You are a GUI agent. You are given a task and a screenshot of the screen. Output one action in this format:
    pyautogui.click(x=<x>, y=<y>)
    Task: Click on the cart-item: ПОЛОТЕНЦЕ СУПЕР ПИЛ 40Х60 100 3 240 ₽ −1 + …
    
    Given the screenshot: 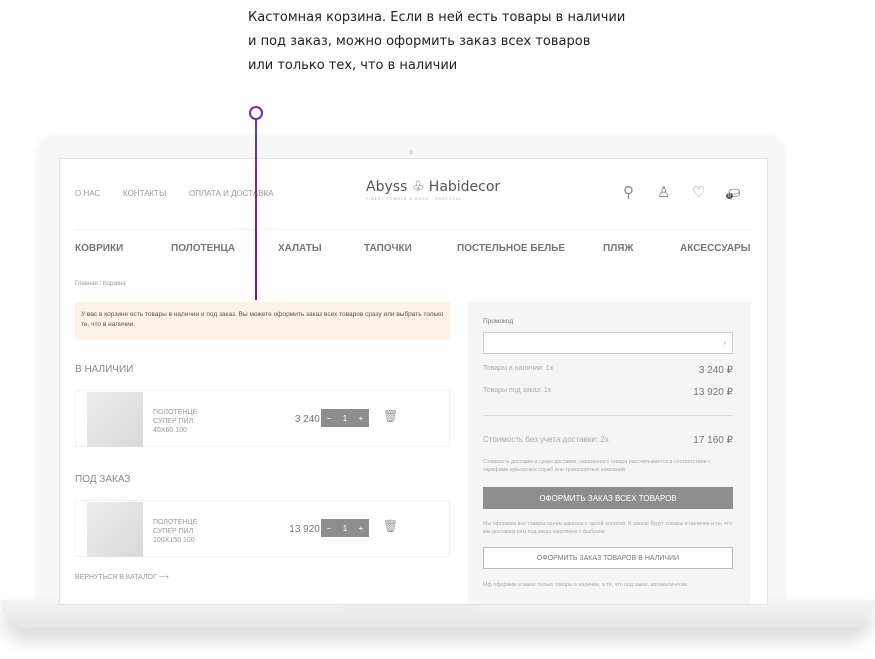 What is the action you would take?
    pyautogui.click(x=262, y=418)
    